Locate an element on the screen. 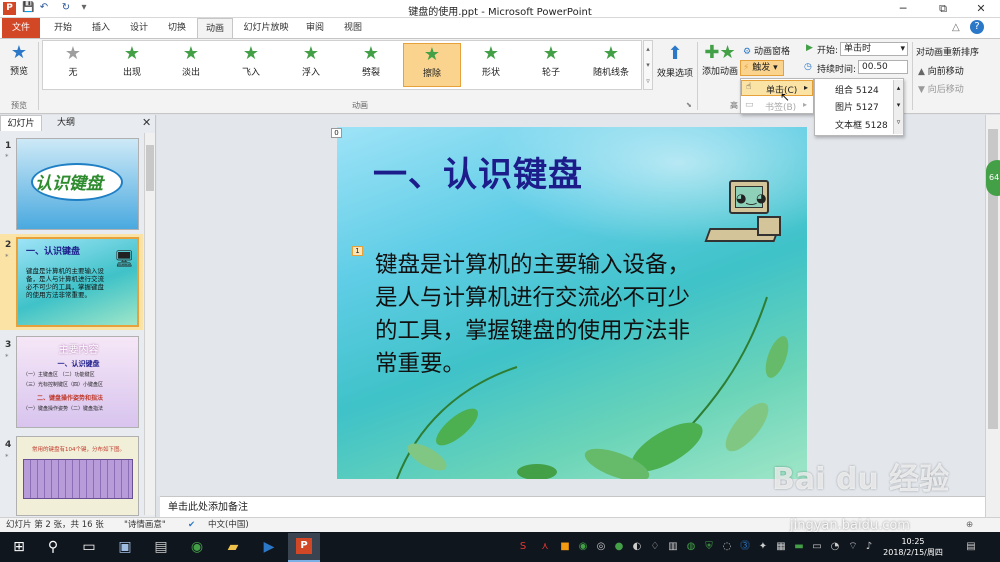 Image resolution: width=1000 pixels, height=562 pixels. tray-icon: ● is located at coordinates (619, 547).